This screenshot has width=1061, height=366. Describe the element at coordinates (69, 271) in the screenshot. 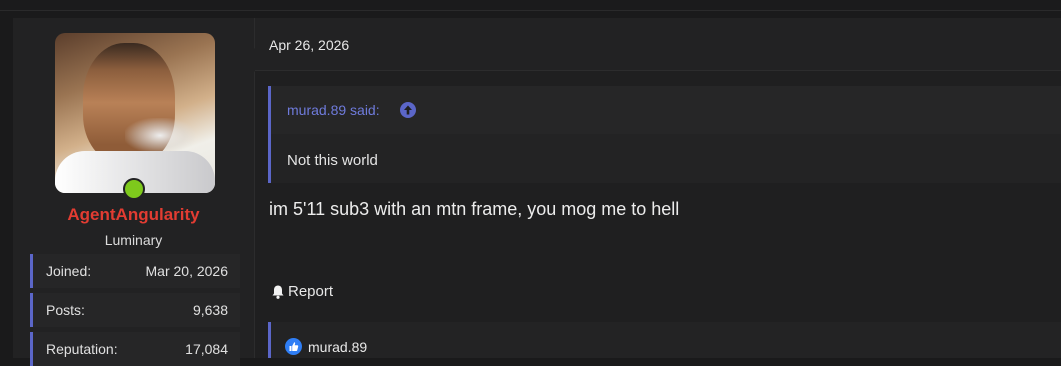

I see `stat-label: Joined:` at that location.